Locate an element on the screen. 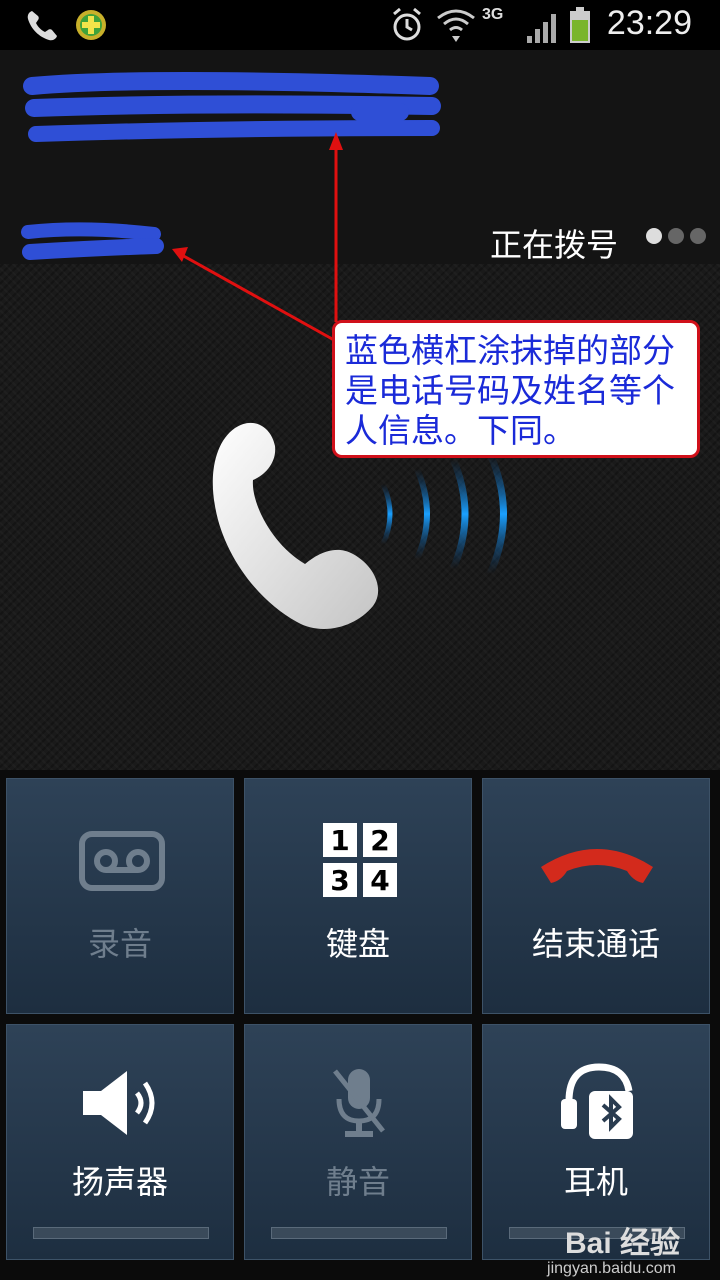 This screenshot has width=720, height=1280. speaker-state-bar is located at coordinates (121, 1233).